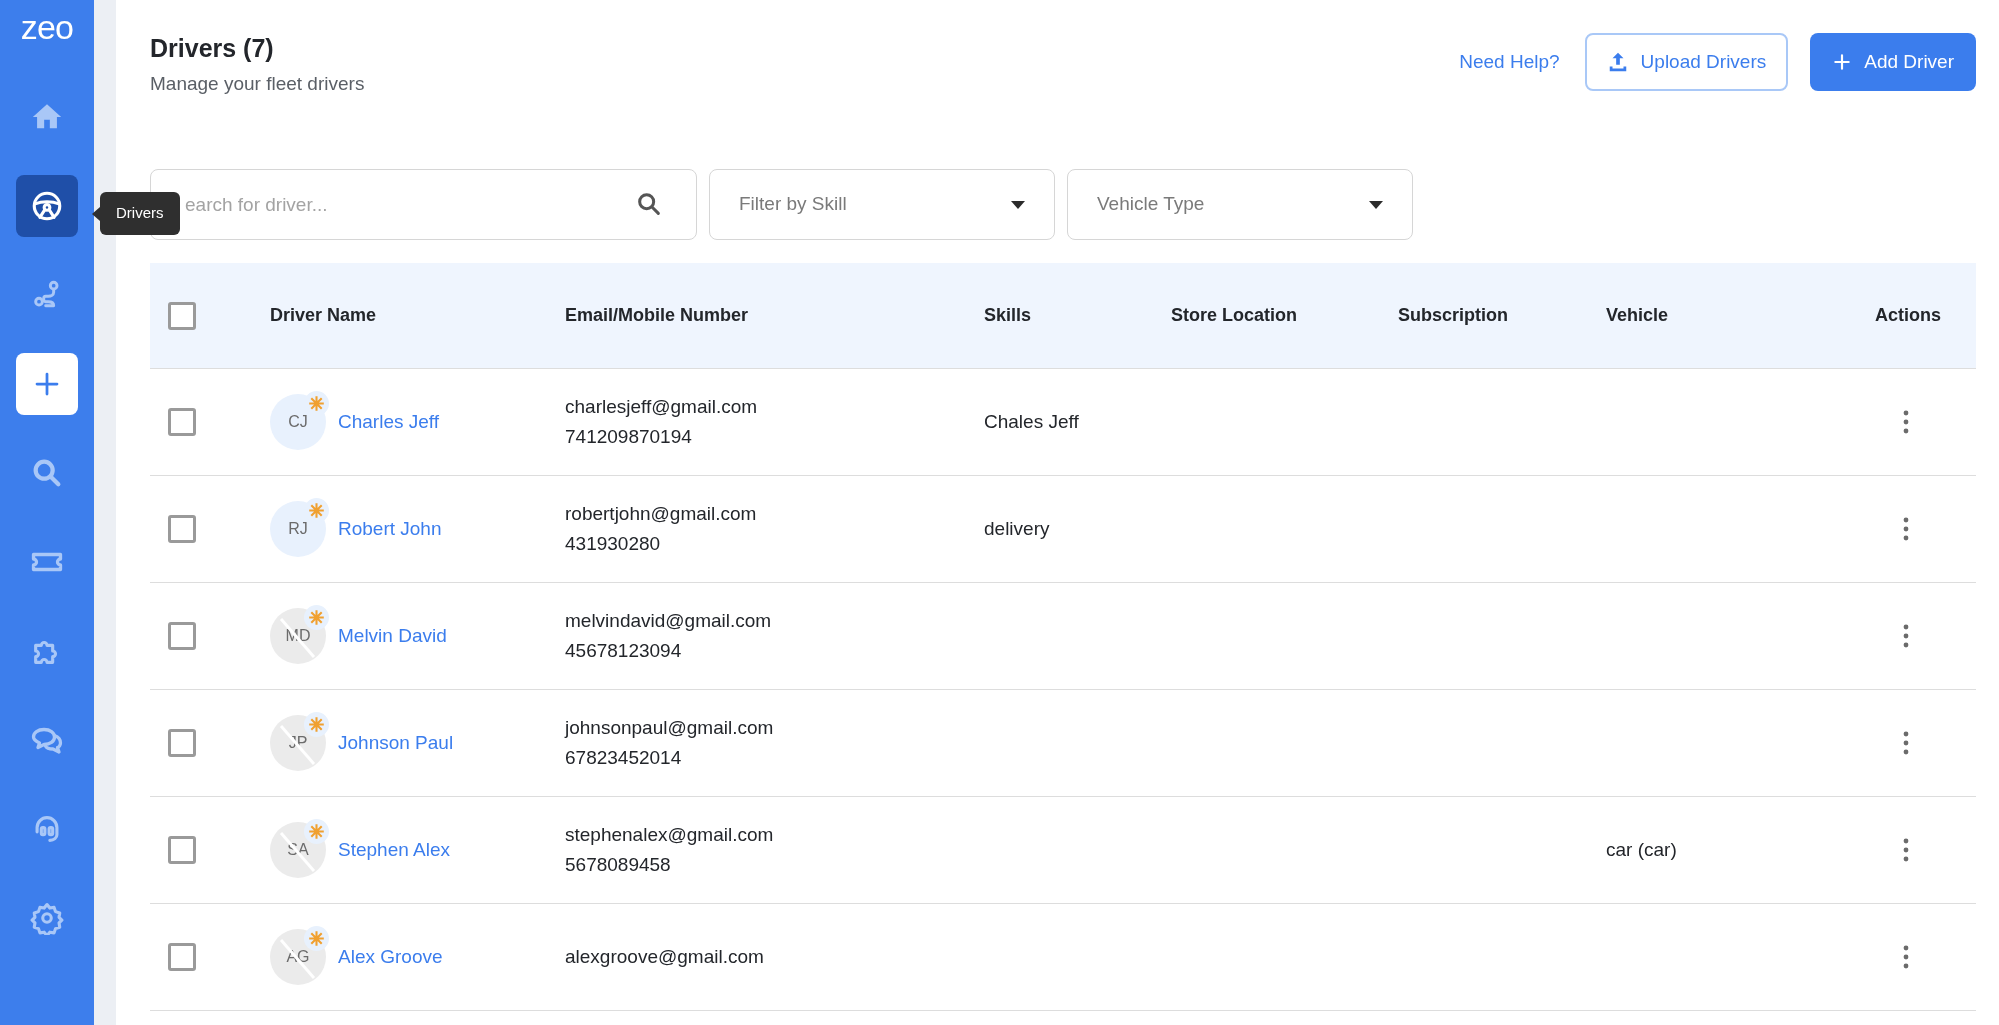  What do you see at coordinates (624, 758) in the screenshot?
I see `phone-text: 67823452014` at bounding box center [624, 758].